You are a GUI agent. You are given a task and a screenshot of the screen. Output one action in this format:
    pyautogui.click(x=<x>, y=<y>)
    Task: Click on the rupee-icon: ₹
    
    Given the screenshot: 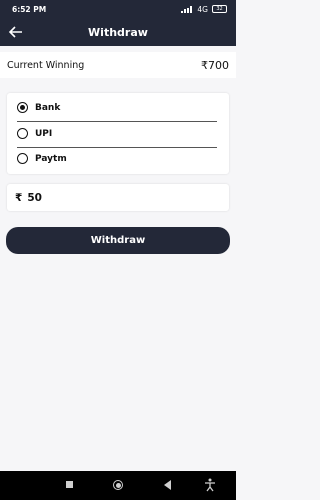 What is the action you would take?
    pyautogui.click(x=19, y=197)
    